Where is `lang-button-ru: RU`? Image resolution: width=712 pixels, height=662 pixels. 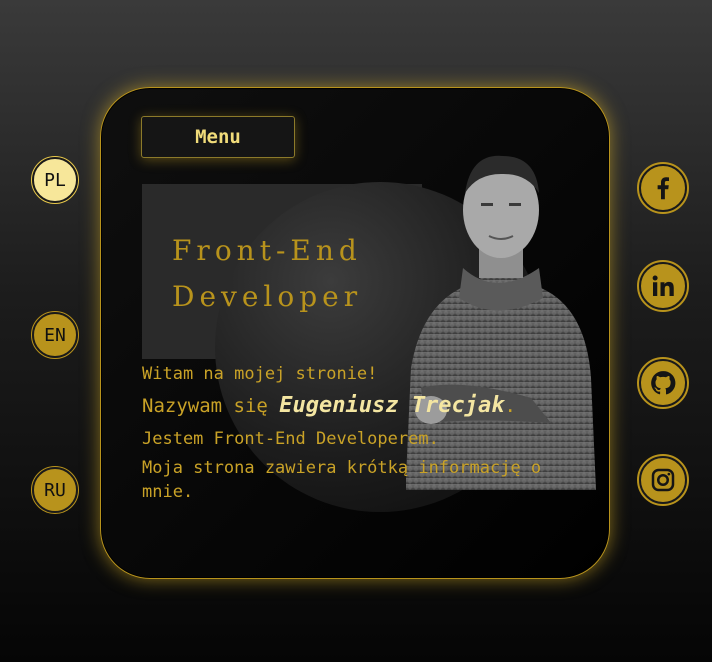 lang-button-ru: RU is located at coordinates (55, 490).